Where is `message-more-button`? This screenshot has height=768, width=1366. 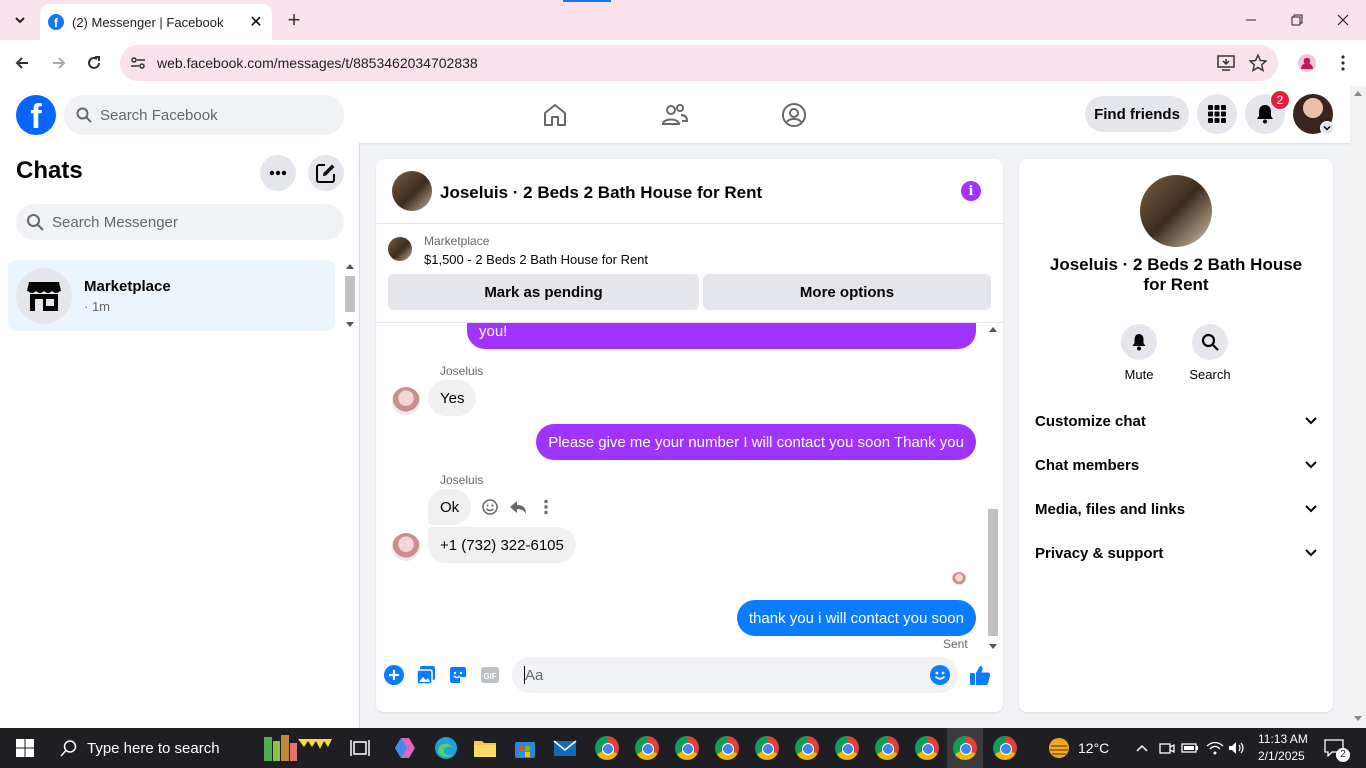 message-more-button is located at coordinates (546, 507).